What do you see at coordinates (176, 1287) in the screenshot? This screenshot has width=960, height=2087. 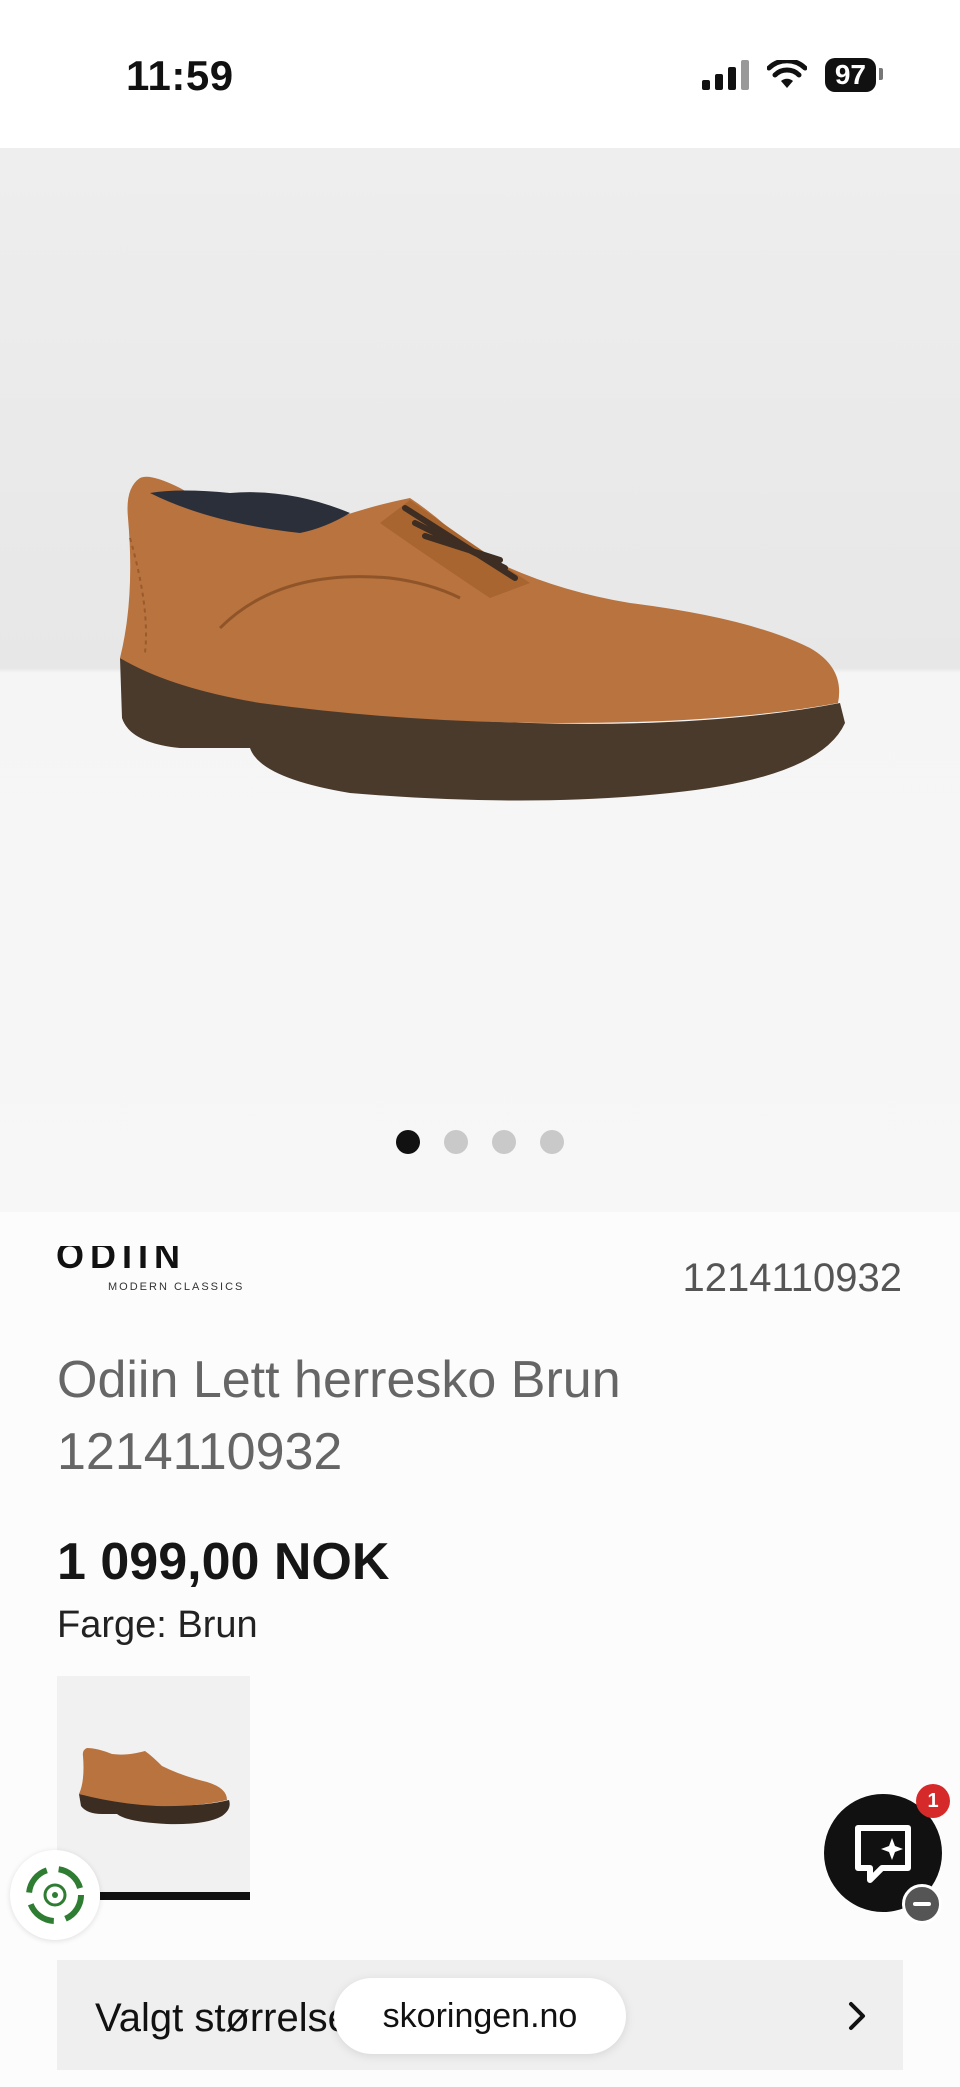 I see `brand-tagline: MODERN CLASSICS` at bounding box center [176, 1287].